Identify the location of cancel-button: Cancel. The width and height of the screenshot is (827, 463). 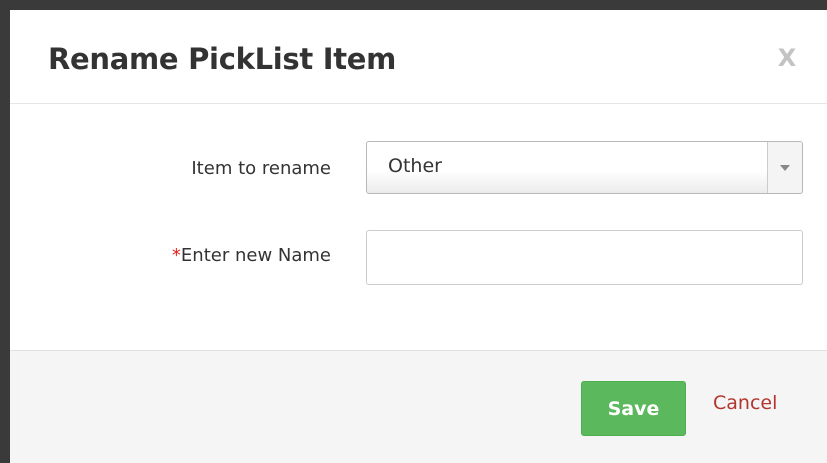
(745, 403).